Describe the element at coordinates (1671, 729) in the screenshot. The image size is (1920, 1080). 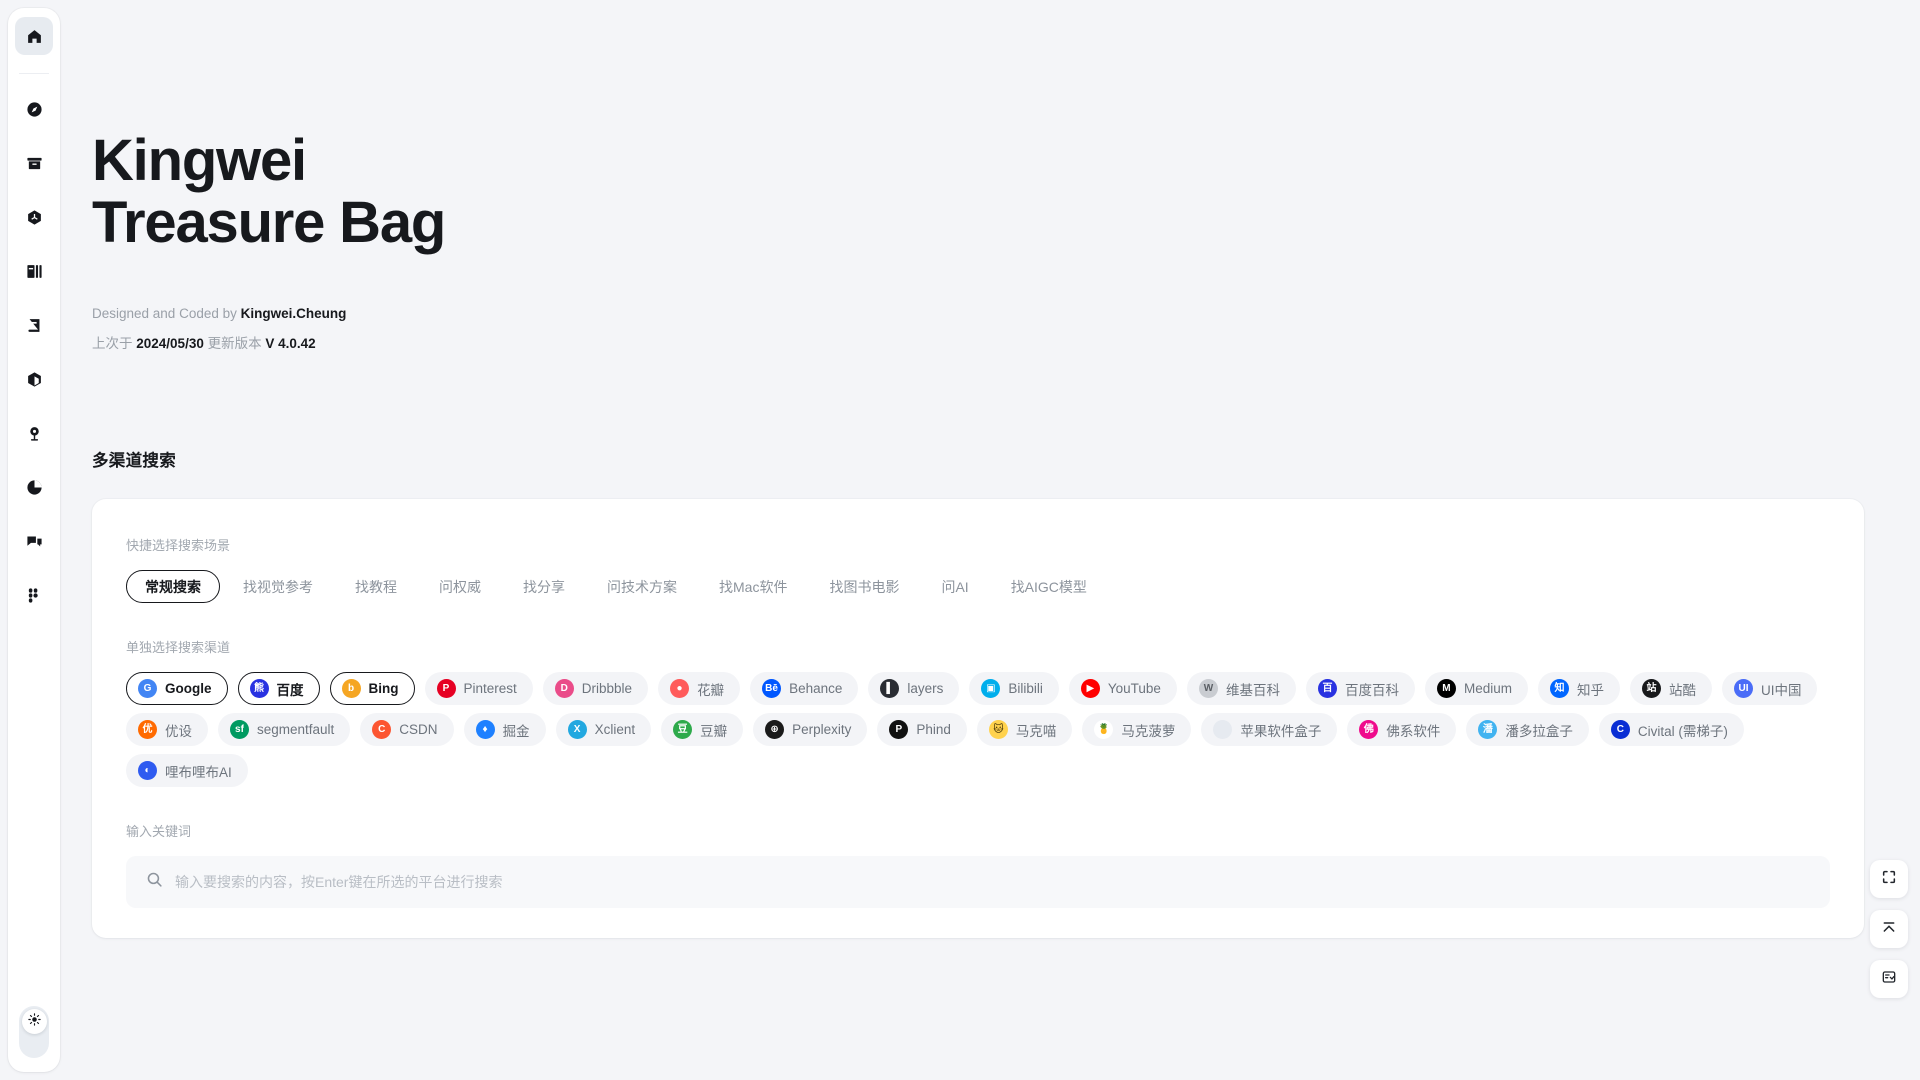
I see `channel-chip: C Civital (需梯子)` at that location.